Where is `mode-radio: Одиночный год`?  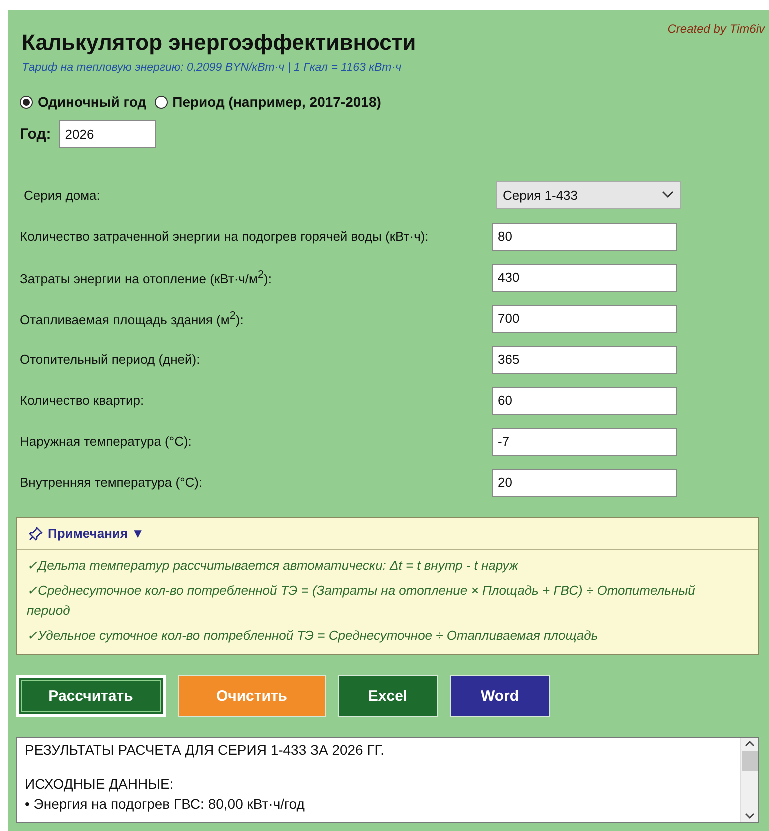
mode-radio: Одиночный год is located at coordinates (83, 102).